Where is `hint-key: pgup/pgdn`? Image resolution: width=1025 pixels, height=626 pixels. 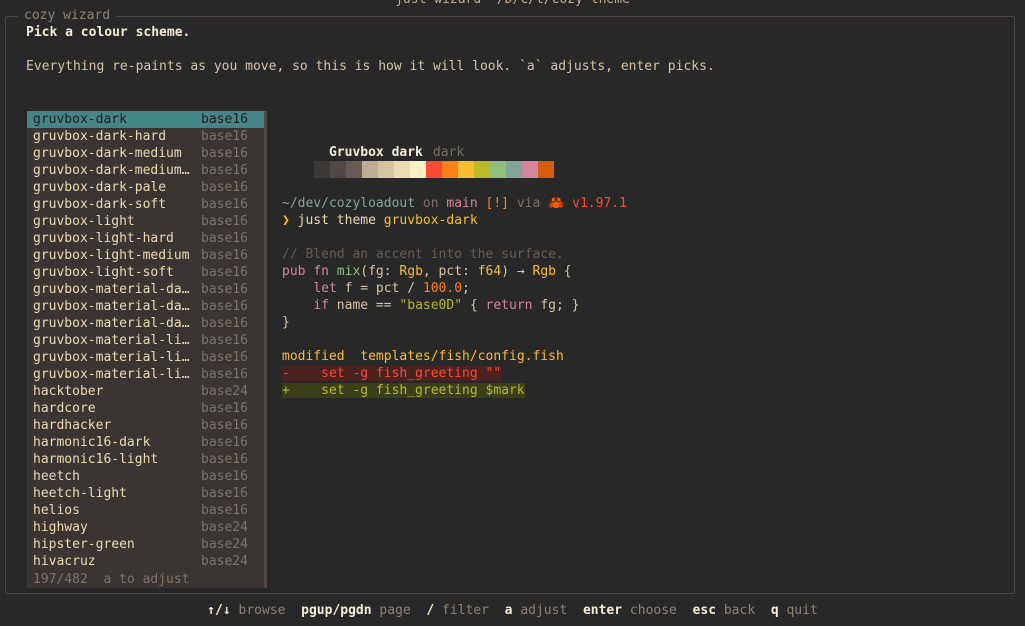
hint-key: pgup/pgdn is located at coordinates (336, 610).